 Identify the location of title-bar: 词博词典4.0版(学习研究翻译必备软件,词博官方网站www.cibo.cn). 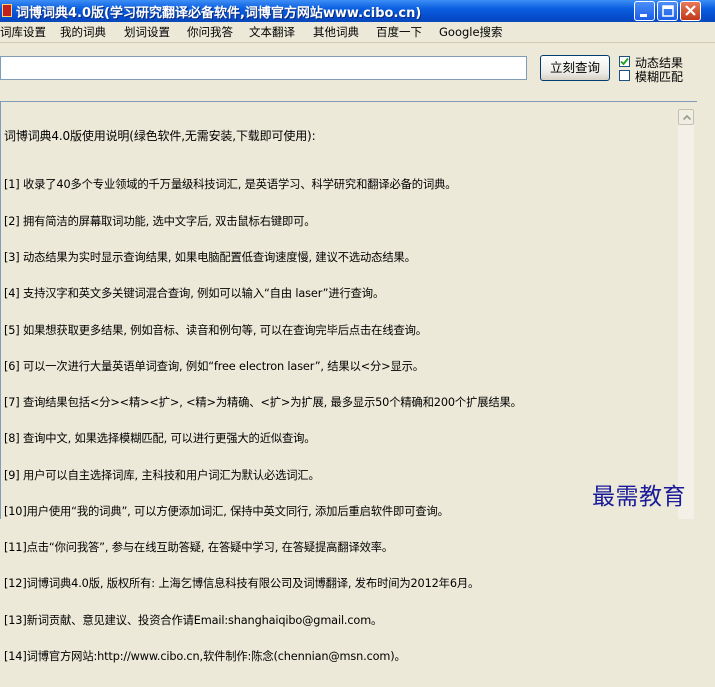
(357, 11).